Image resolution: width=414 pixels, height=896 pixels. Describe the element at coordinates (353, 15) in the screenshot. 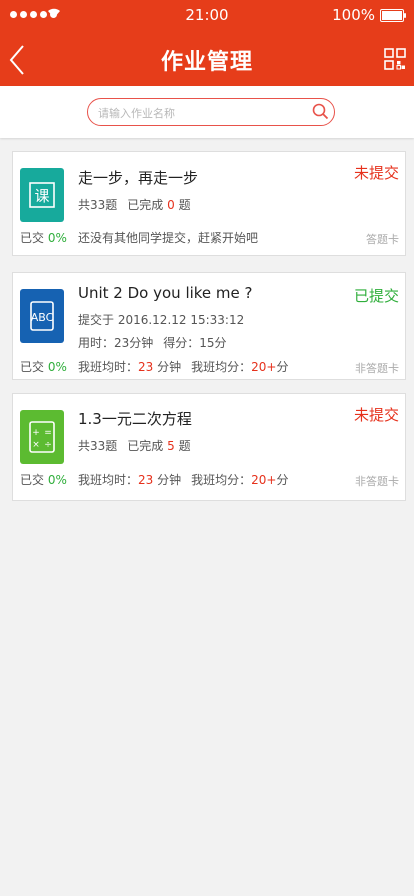

I see `battery-percent: 100%` at that location.